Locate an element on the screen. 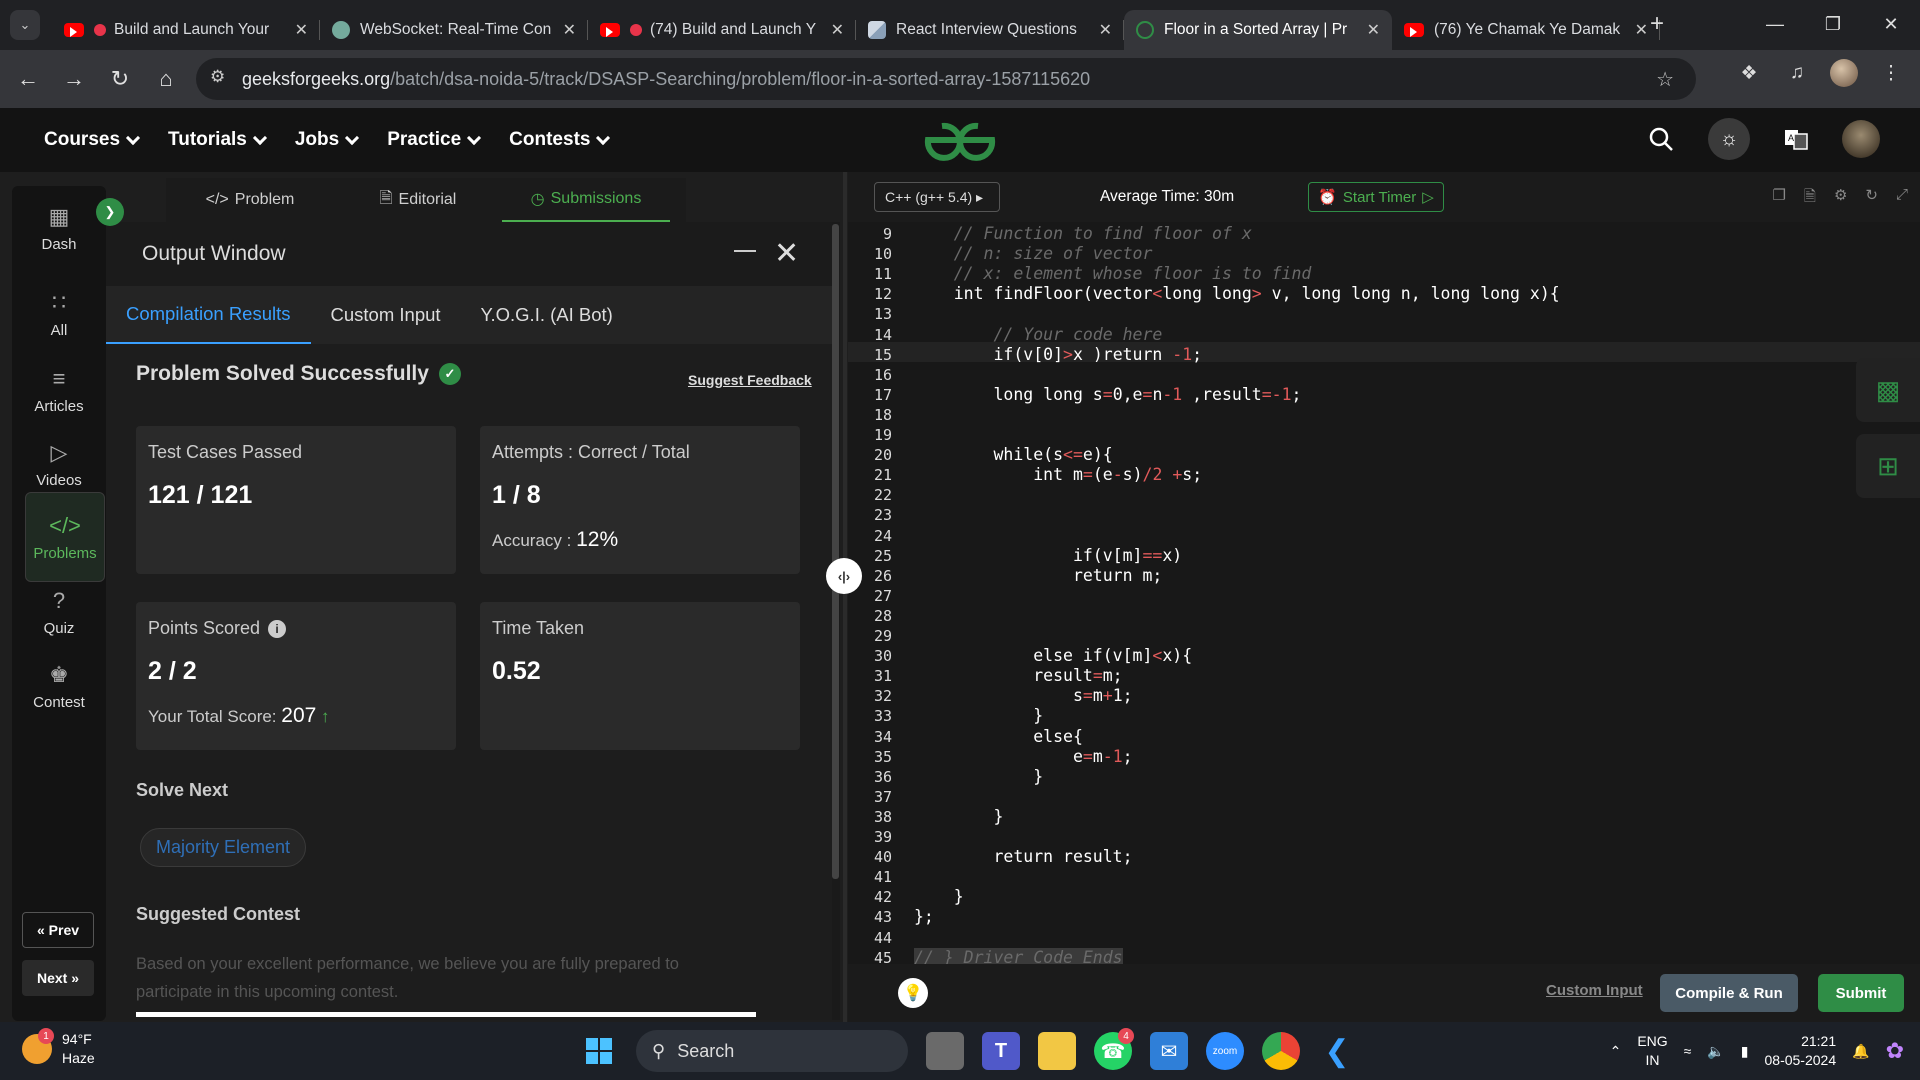 The height and width of the screenshot is (1080, 1920). zoom-icon: zoom is located at coordinates (1225, 1051).